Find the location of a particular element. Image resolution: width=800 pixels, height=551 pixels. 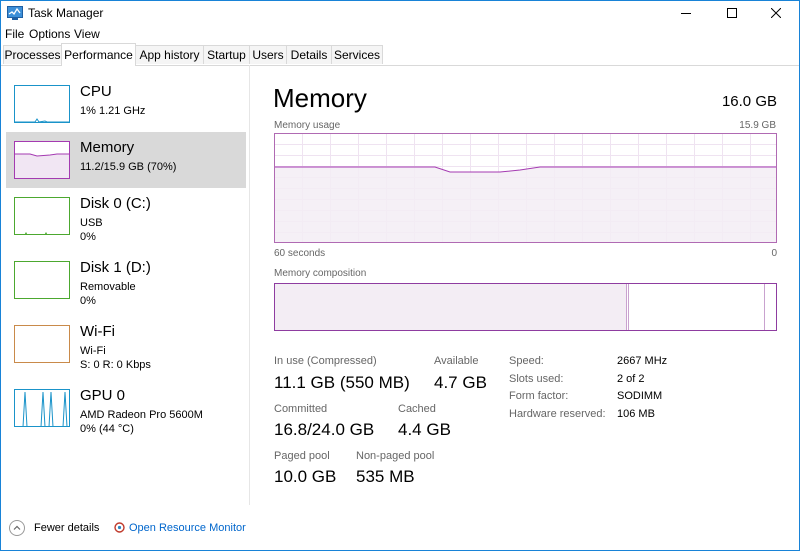

maximize-button is located at coordinates (732, 13).